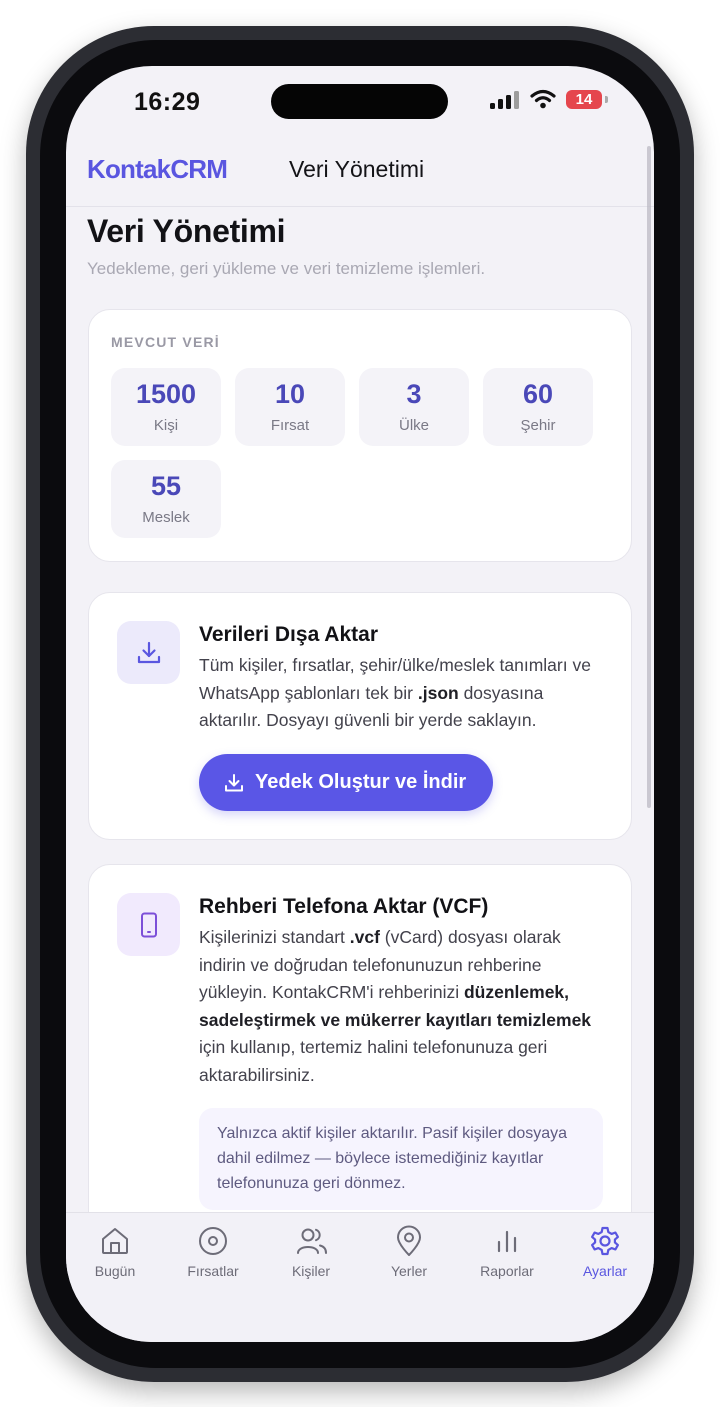 This screenshot has width=720, height=1407. What do you see at coordinates (186, 231) in the screenshot?
I see `page-title: Veri Yönetimi` at bounding box center [186, 231].